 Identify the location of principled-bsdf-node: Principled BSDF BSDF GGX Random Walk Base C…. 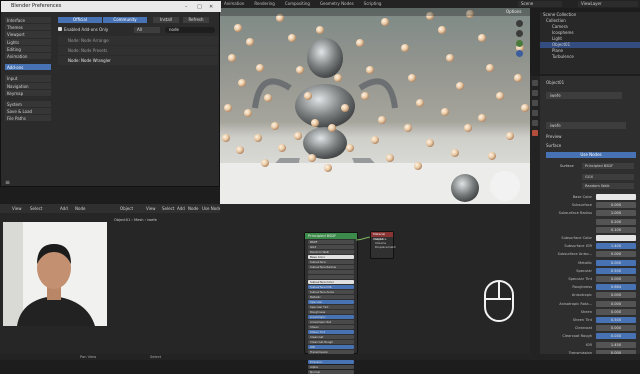
(331, 303).